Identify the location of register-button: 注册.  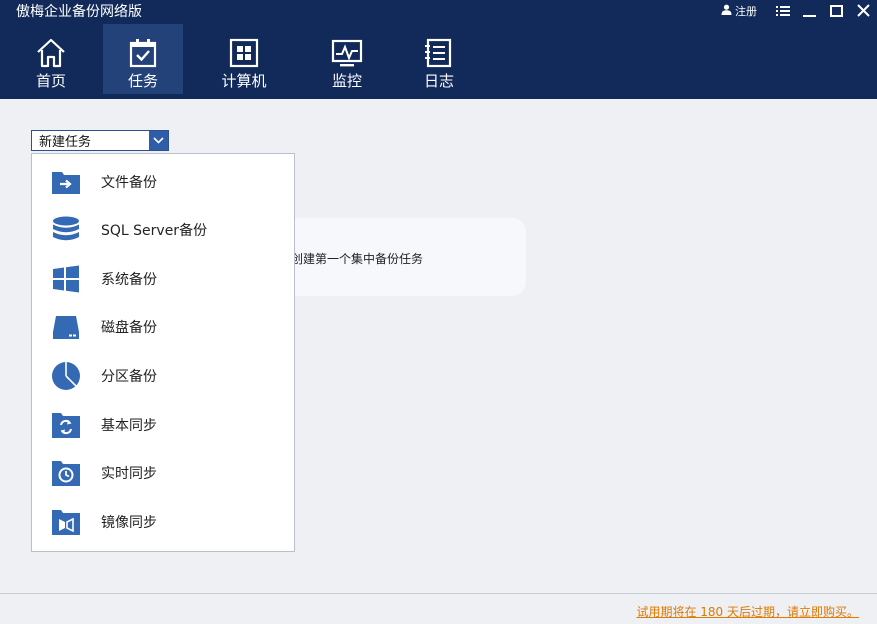
(739, 11).